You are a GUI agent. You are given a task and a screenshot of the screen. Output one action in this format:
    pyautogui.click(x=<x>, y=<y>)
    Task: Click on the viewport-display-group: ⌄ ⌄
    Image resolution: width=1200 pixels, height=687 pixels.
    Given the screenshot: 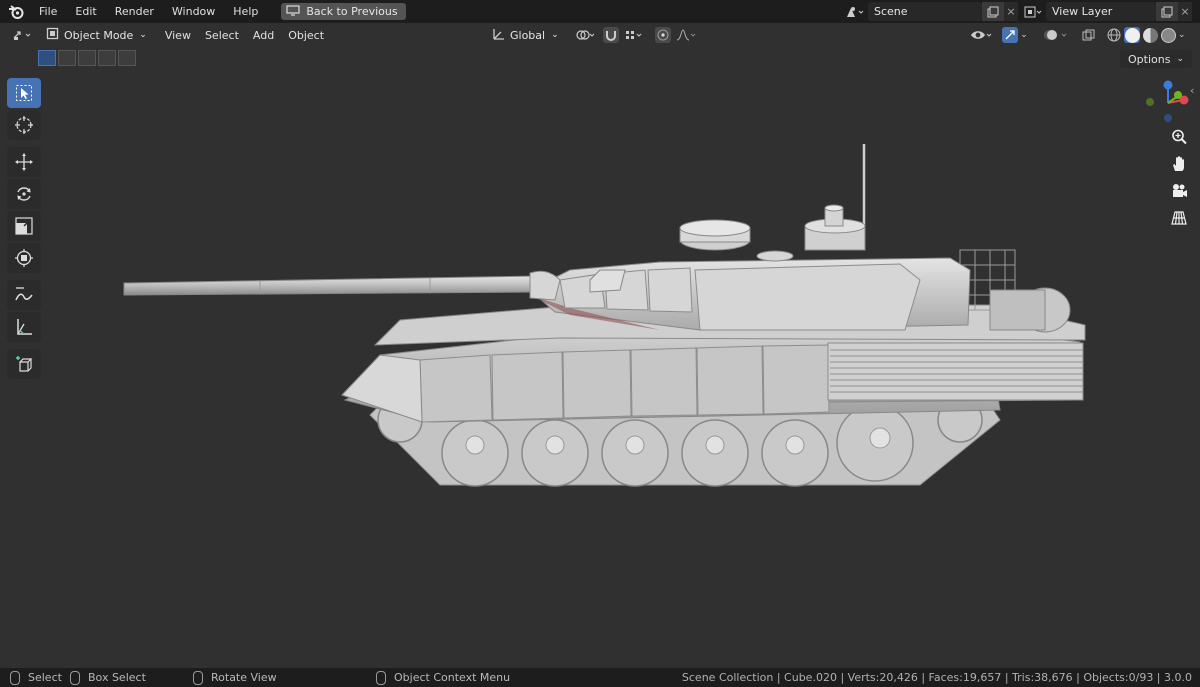 What is the action you would take?
    pyautogui.click(x=1077, y=35)
    